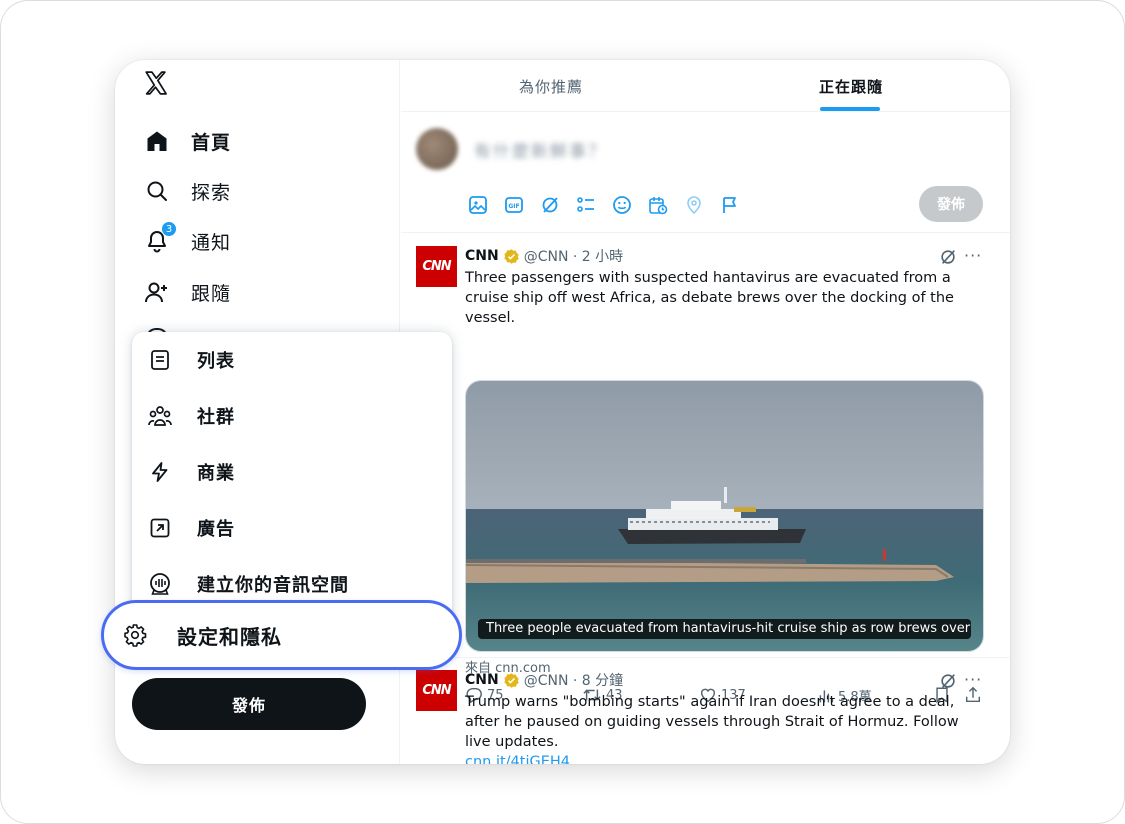  I want to click on nav-explore: 探索, so click(187, 191).